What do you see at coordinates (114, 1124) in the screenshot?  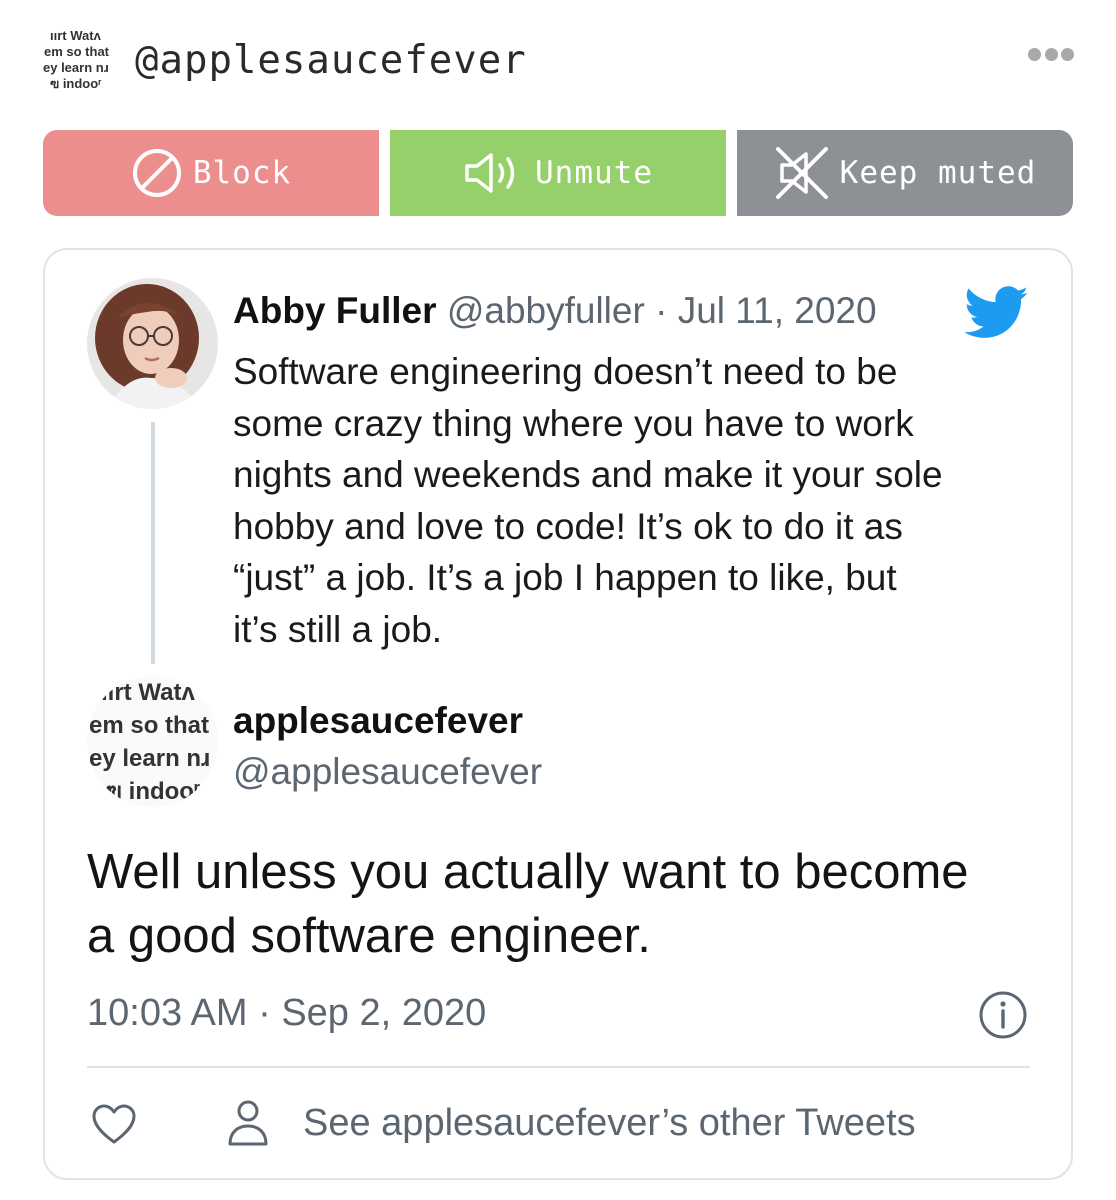 I see `heart-icon` at bounding box center [114, 1124].